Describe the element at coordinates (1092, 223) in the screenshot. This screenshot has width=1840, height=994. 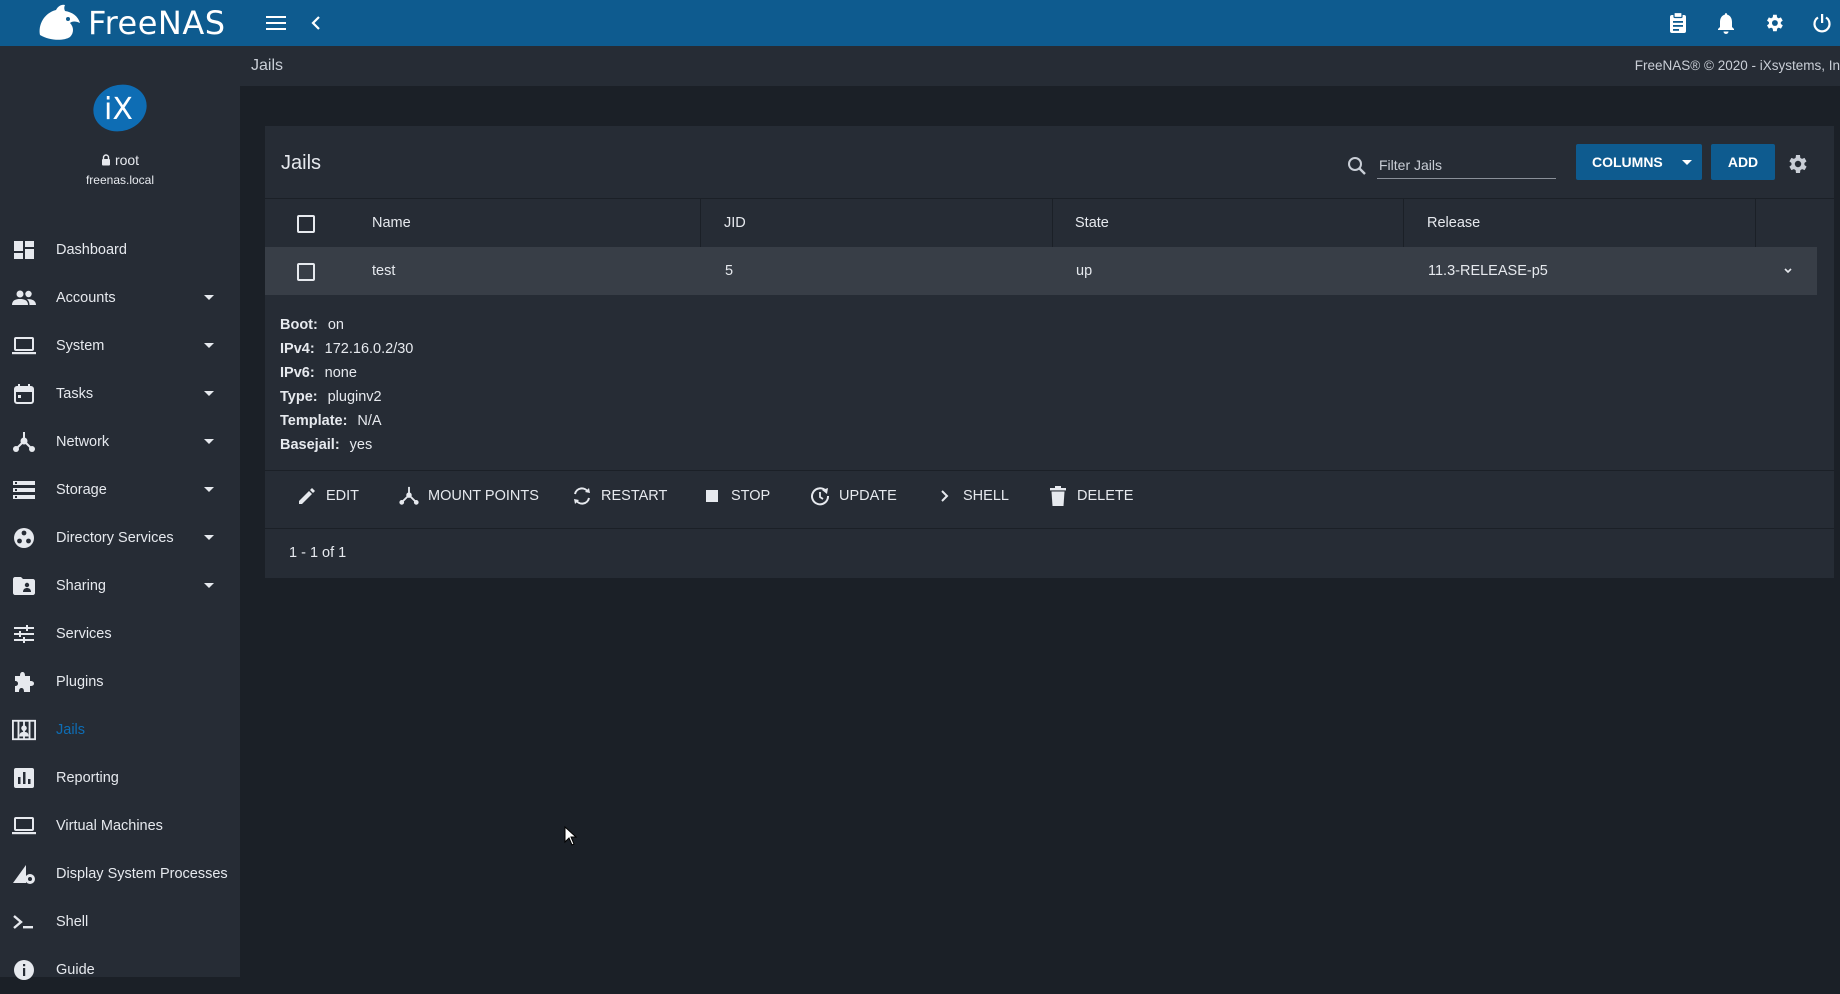
I see `column-header-state: State` at that location.